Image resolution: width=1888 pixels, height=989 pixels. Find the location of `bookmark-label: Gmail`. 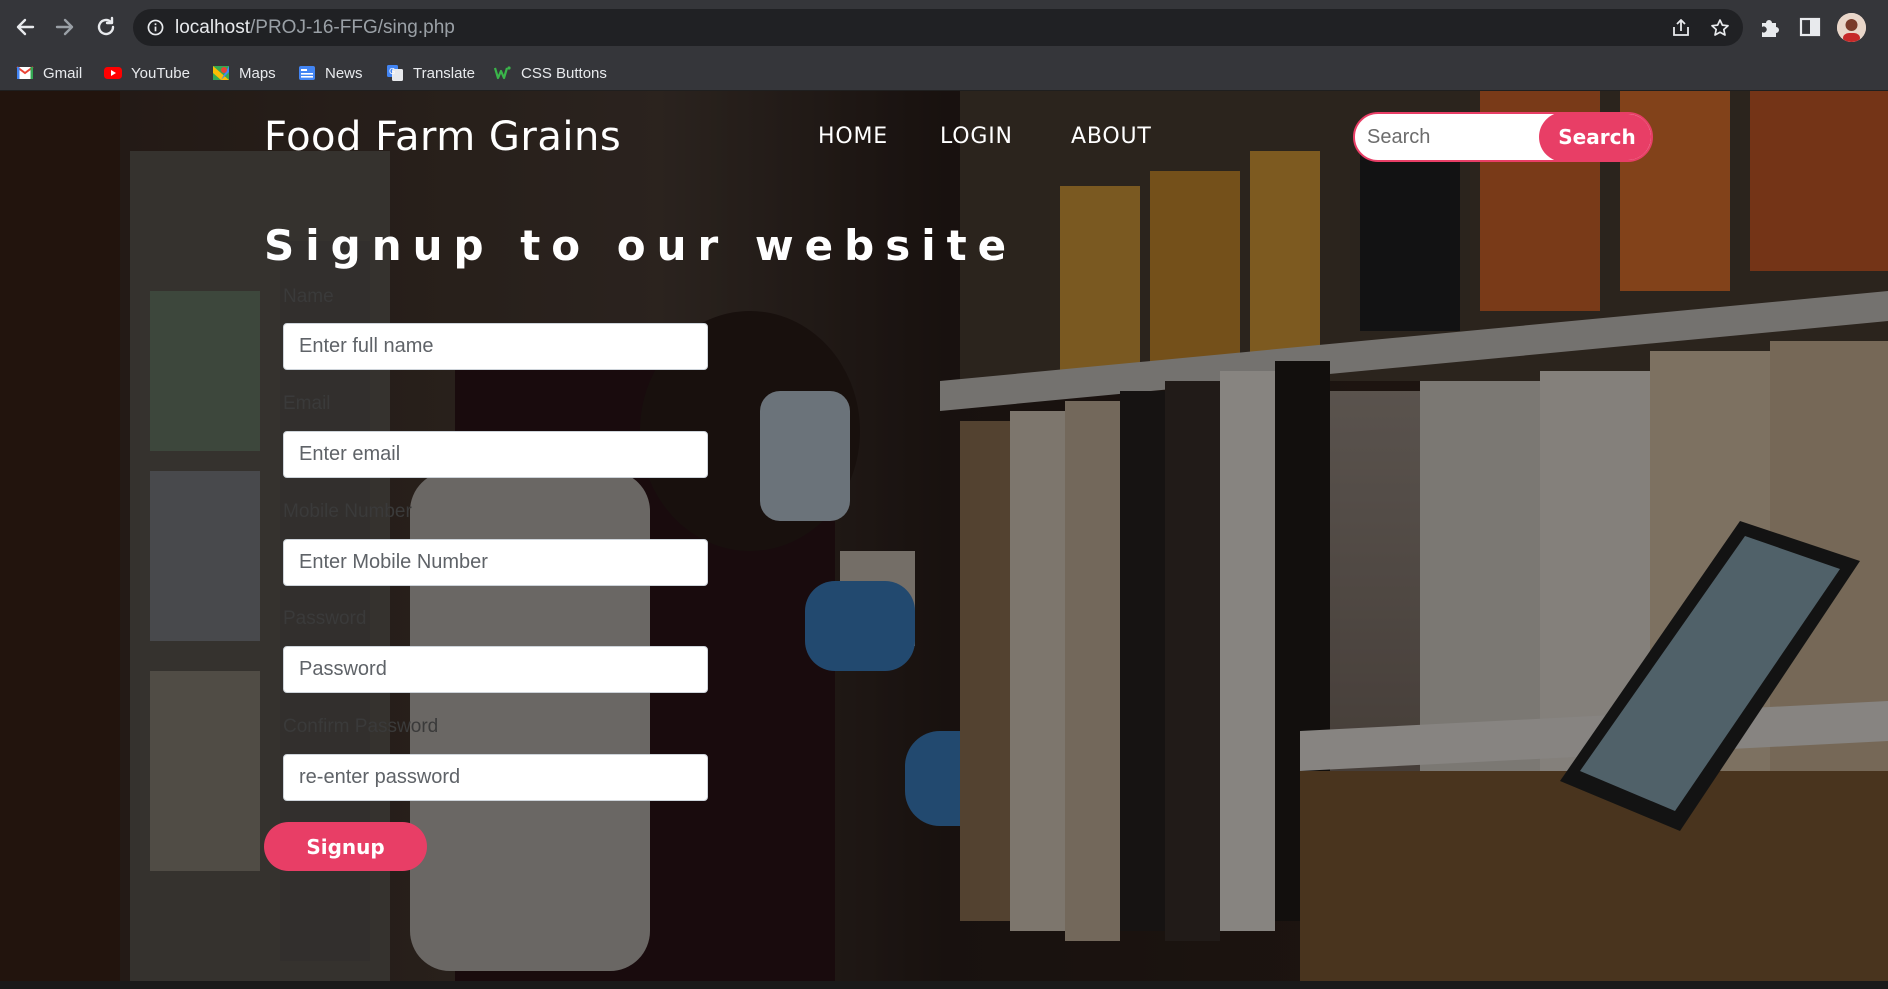

bookmark-label: Gmail is located at coordinates (63, 73).